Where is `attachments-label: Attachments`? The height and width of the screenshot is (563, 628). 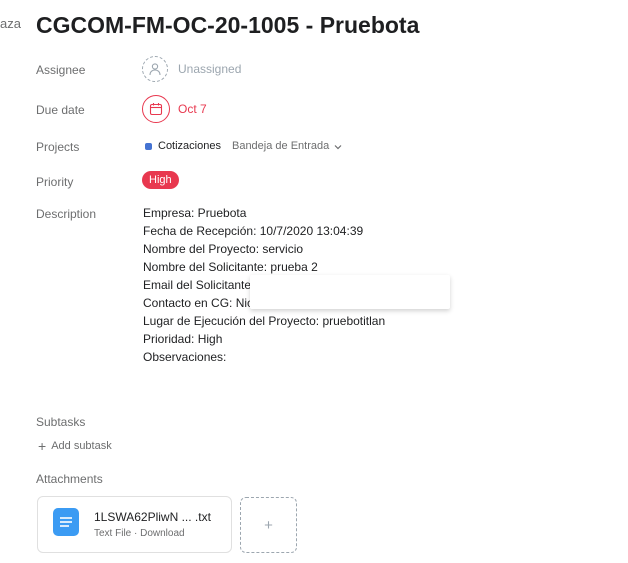 attachments-label: Attachments is located at coordinates (69, 479).